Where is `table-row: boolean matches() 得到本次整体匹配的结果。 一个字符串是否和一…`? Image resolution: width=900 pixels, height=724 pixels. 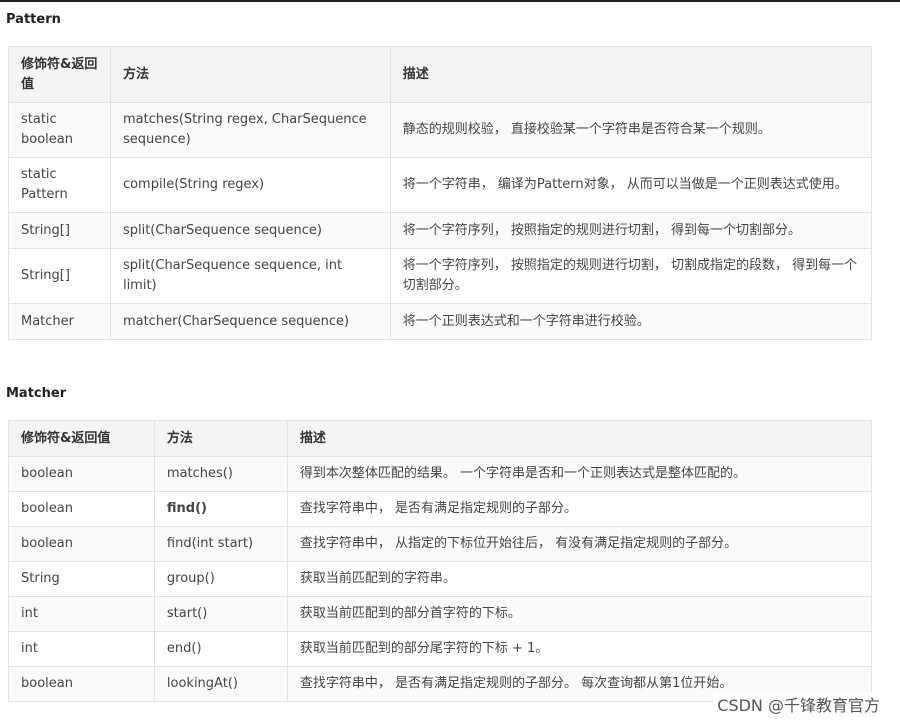 table-row: boolean matches() 得到本次整体匹配的结果。 一个字符串是否和一… is located at coordinates (440, 474).